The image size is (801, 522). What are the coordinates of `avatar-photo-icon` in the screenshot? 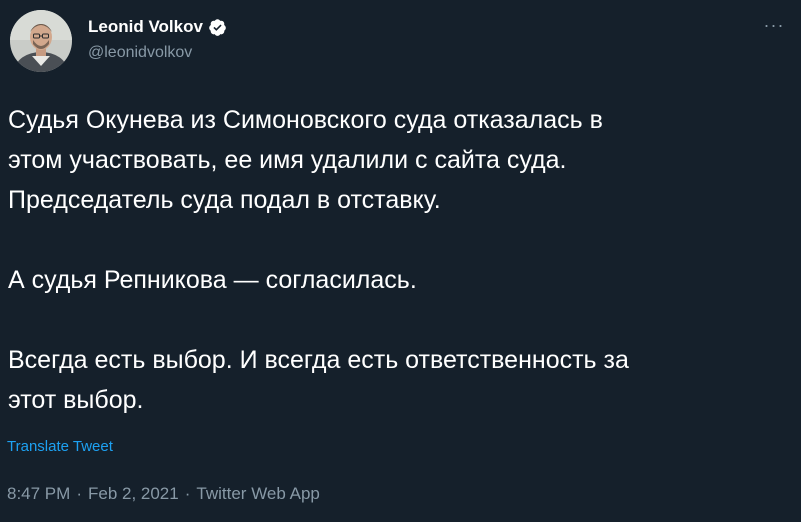 It's located at (41, 41).